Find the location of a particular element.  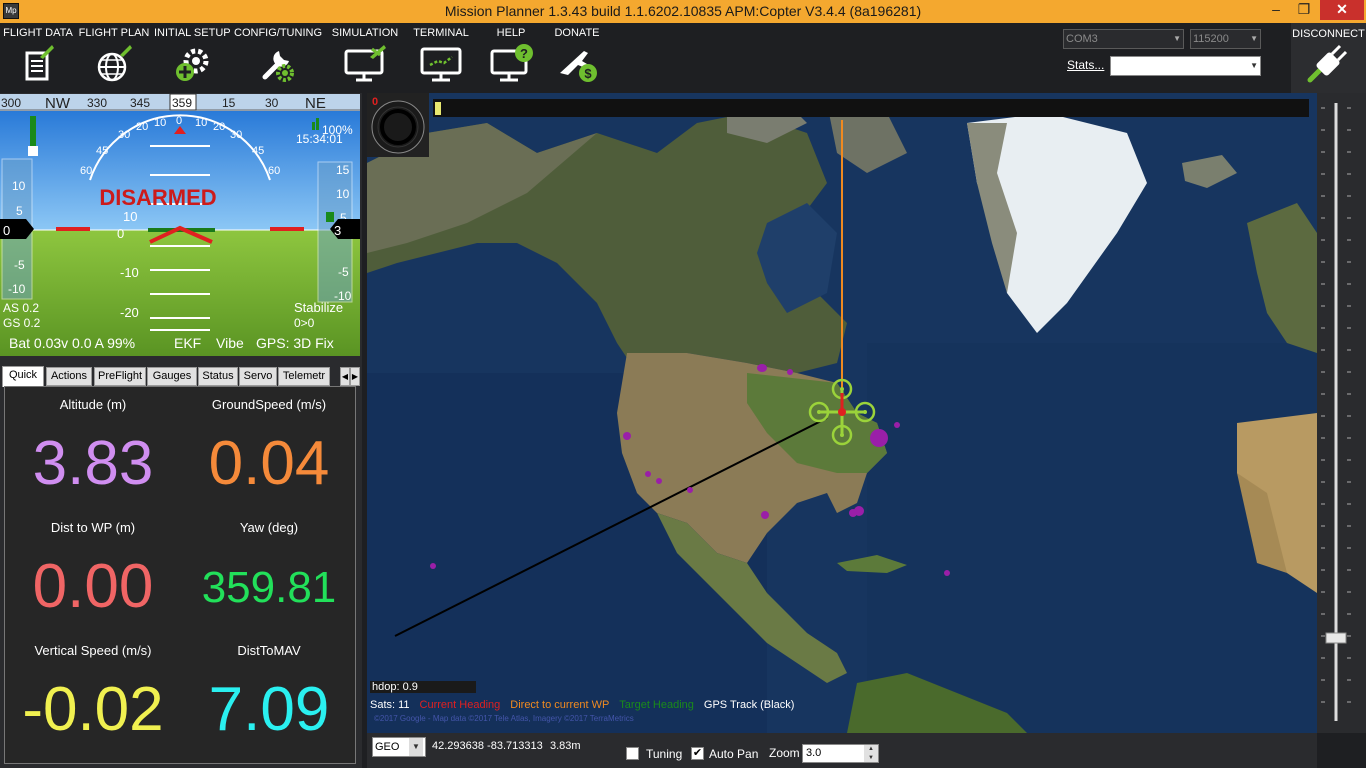

quick-dist-to-mav: DistToMAV 7.09 is located at coordinates (269, 694).